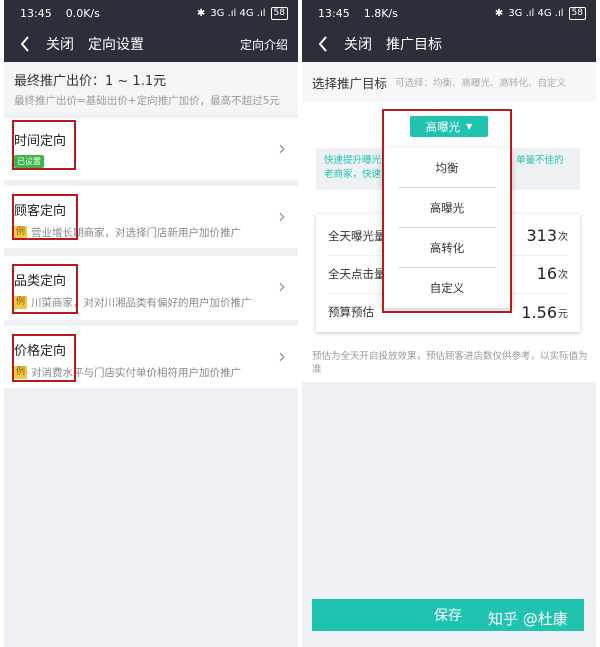 This screenshot has height=647, width=600. What do you see at coordinates (264, 44) in the screenshot?
I see `targeting-intro-link: 定向介绍` at bounding box center [264, 44].